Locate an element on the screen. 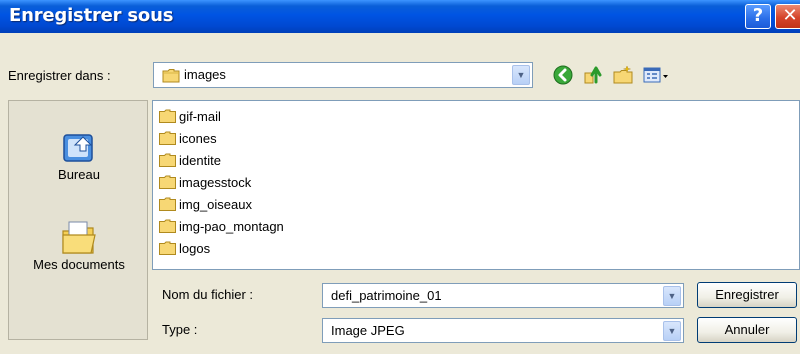 The height and width of the screenshot is (354, 800). save-in-dropdown: images ▼ is located at coordinates (343, 75).